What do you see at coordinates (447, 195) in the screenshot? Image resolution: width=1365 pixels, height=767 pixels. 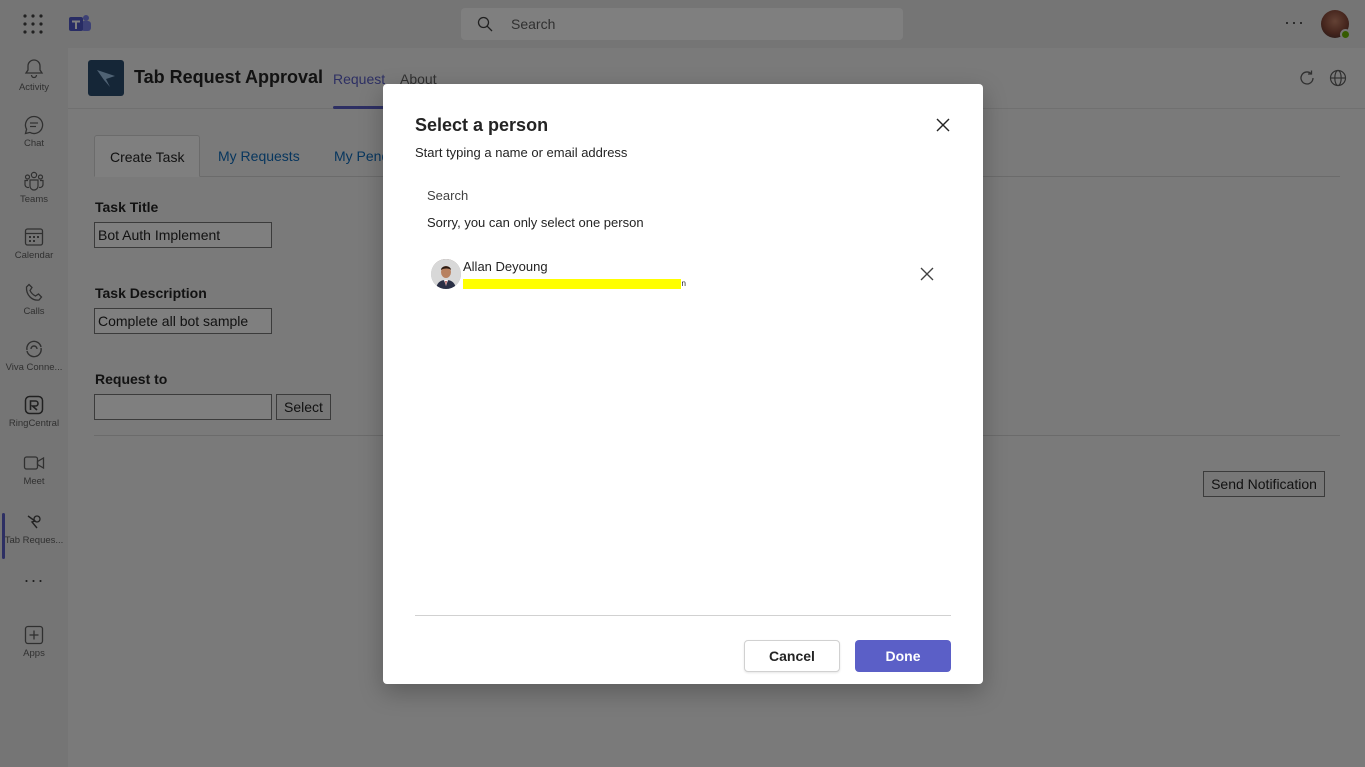 I see `people-search-input: Search` at bounding box center [447, 195].